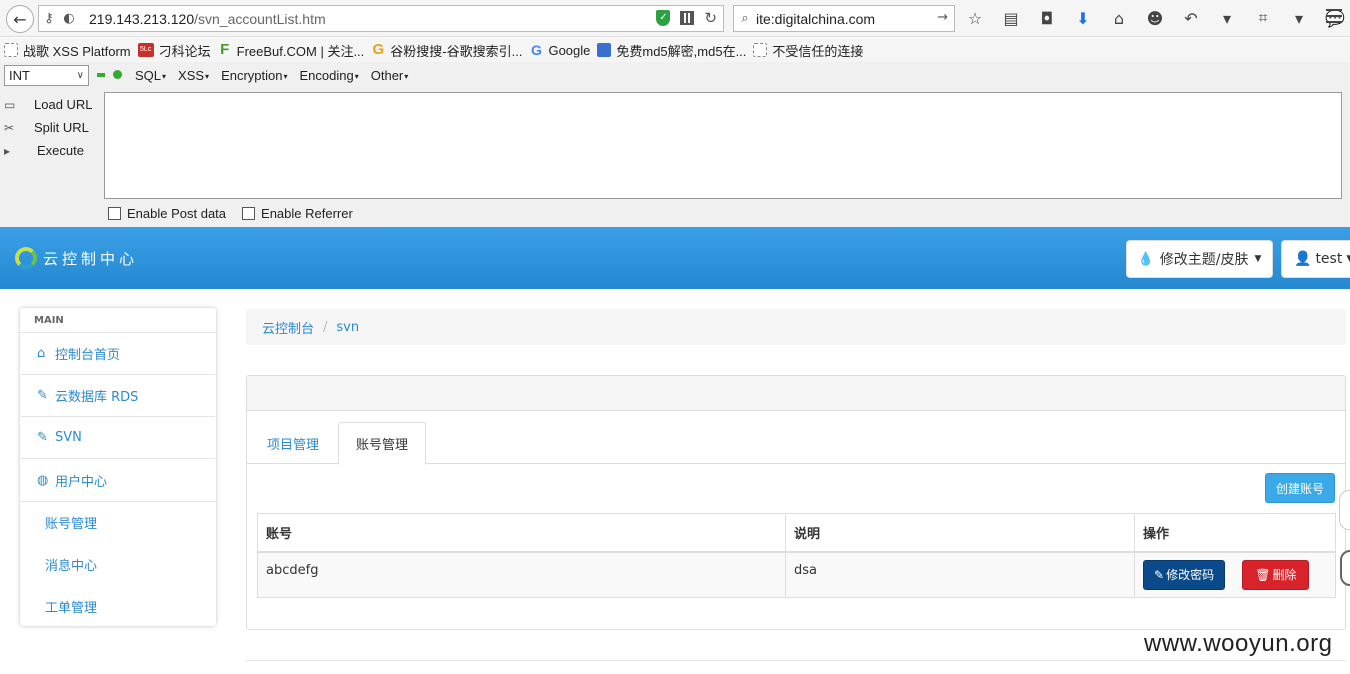 The image size is (1350, 674). I want to click on reload-icon: ↻, so click(710, 18).